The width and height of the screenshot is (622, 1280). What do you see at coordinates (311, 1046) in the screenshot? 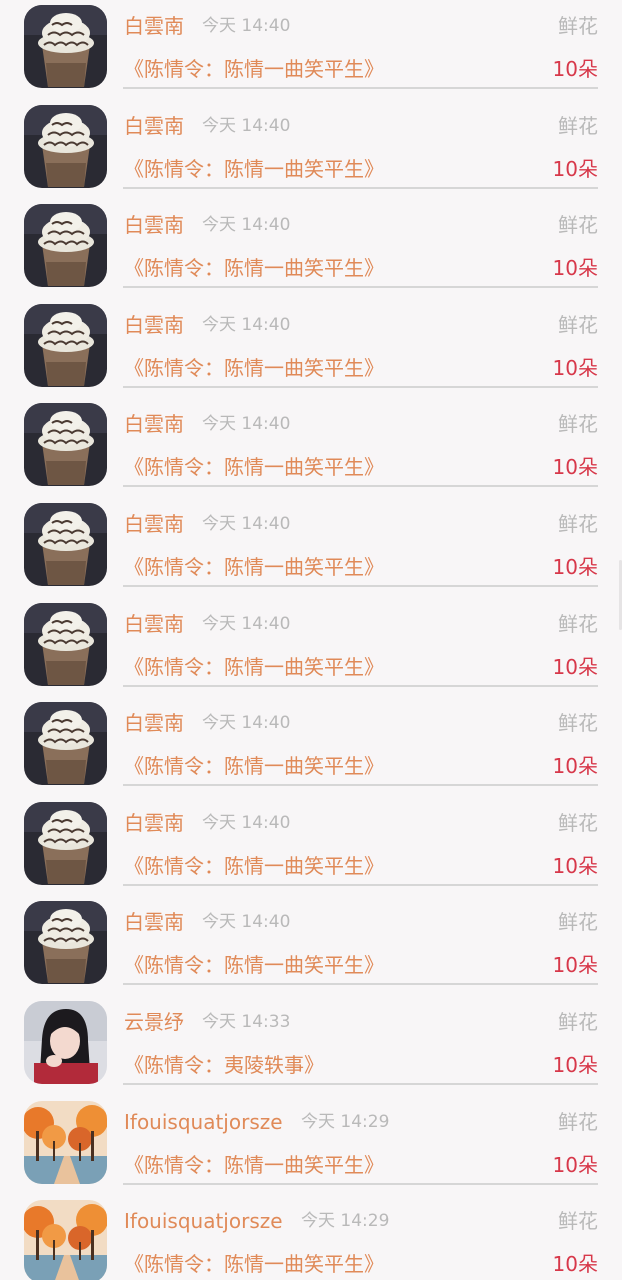
I see `gift-record-row: 云景纾 今天 14:33 鲜花《陈情令：夷陵轶事》 10朵` at bounding box center [311, 1046].